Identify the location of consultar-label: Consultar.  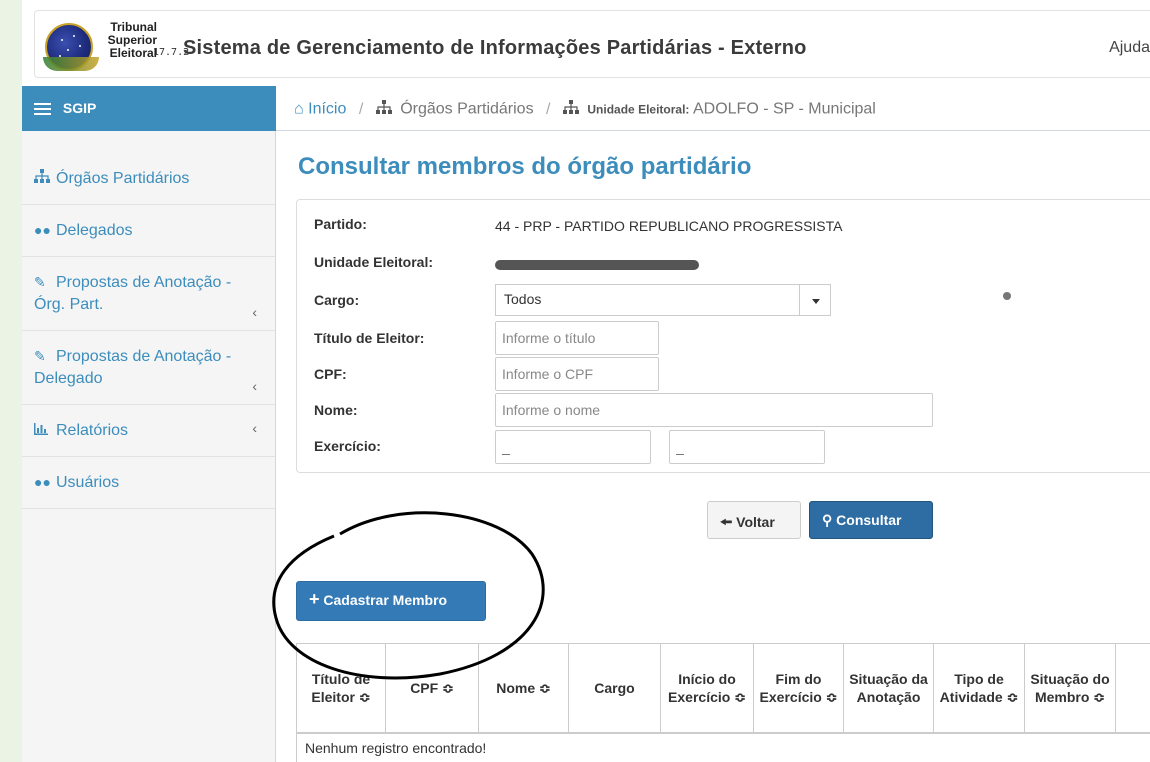
(869, 520).